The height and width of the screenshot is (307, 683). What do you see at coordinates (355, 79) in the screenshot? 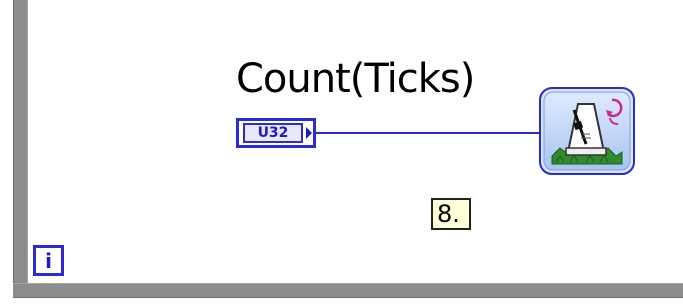
I see `count-ticks-label: Count(Ticks)` at bounding box center [355, 79].